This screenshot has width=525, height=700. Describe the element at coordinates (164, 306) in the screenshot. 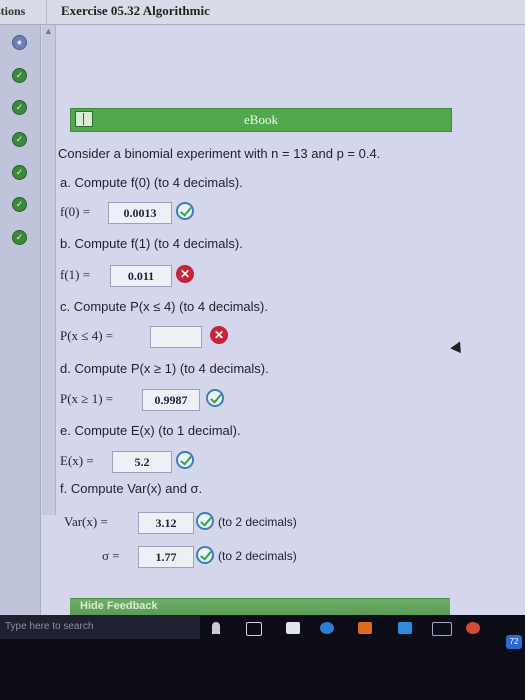

I see `part-c-prompt: c. Compute P(x ≤ 4) (to 4 decimals).` at that location.